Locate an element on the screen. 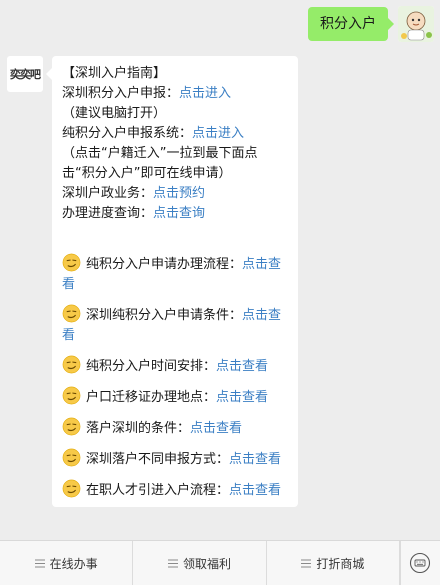 Image resolution: width=440 pixels, height=585 pixels. topic-item: 落户深圳的条件：点击查看 is located at coordinates (176, 428).